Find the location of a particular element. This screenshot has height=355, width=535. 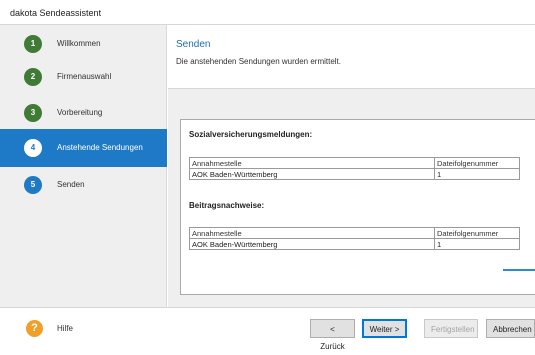

step-label: Senden is located at coordinates (71, 184).